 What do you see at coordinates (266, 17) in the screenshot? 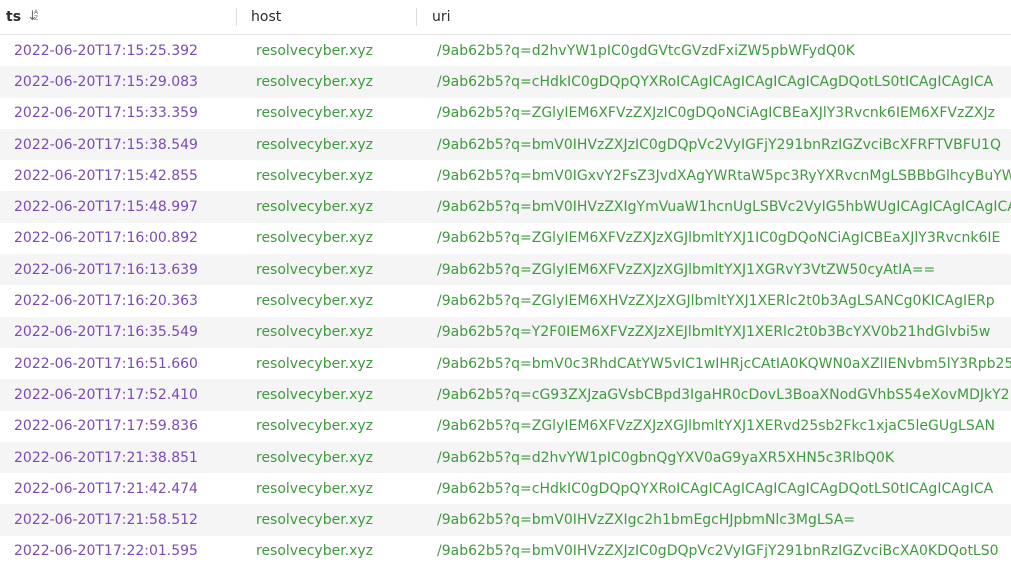
I see `column-label-host: host` at bounding box center [266, 17].